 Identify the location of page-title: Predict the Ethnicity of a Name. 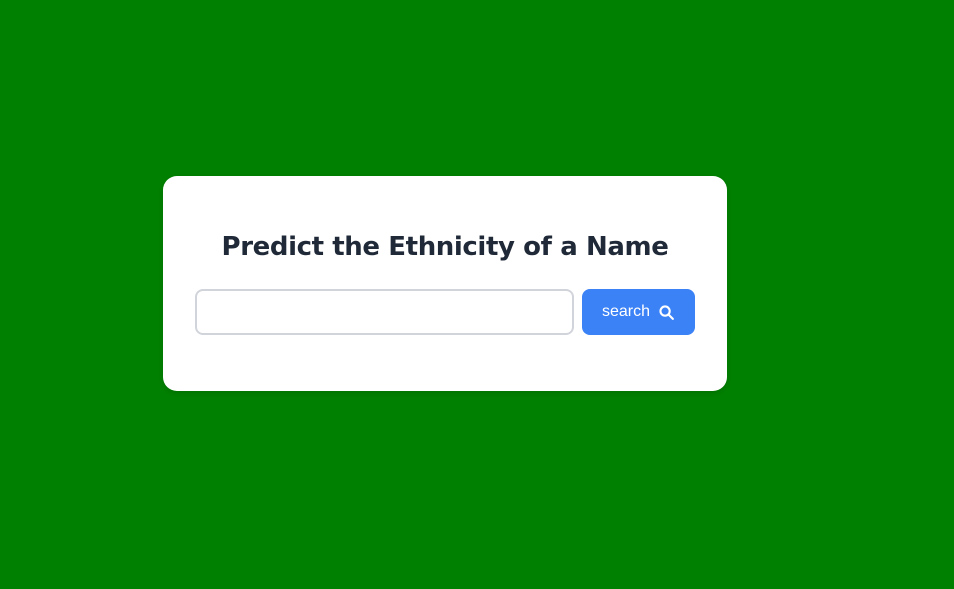
(445, 247).